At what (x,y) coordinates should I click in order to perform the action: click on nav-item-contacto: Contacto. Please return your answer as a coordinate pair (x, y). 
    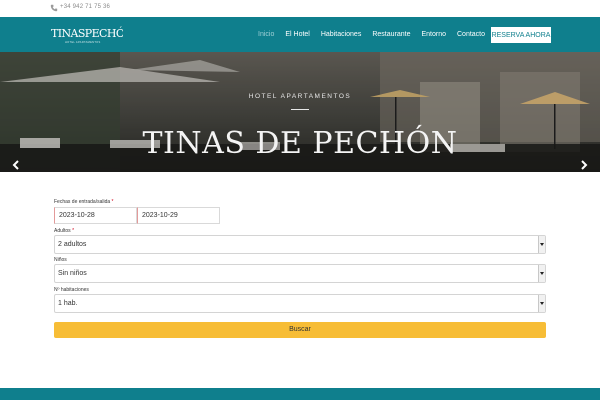
    Looking at the image, I should click on (471, 34).